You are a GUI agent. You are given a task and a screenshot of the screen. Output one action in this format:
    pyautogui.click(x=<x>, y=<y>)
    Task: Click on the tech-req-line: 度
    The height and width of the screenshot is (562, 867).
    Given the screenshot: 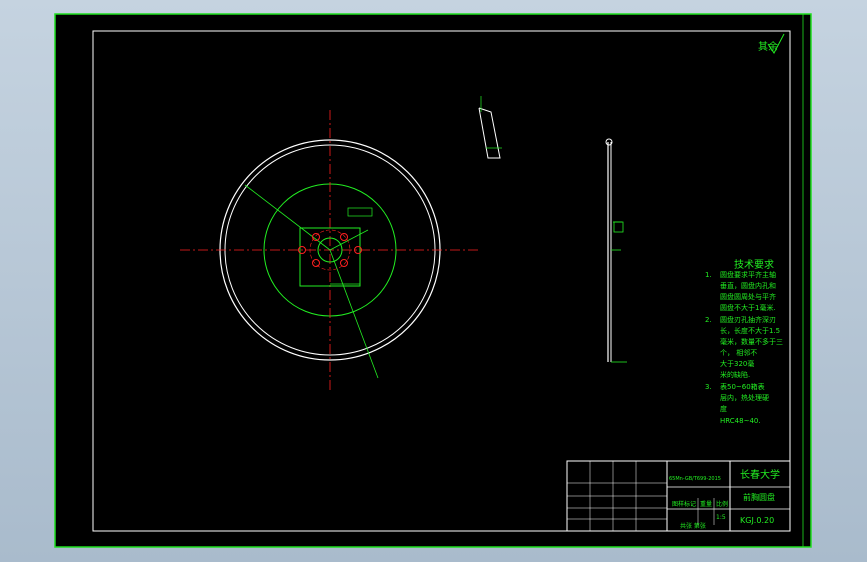 What is the action you would take?
    pyautogui.click(x=723, y=408)
    